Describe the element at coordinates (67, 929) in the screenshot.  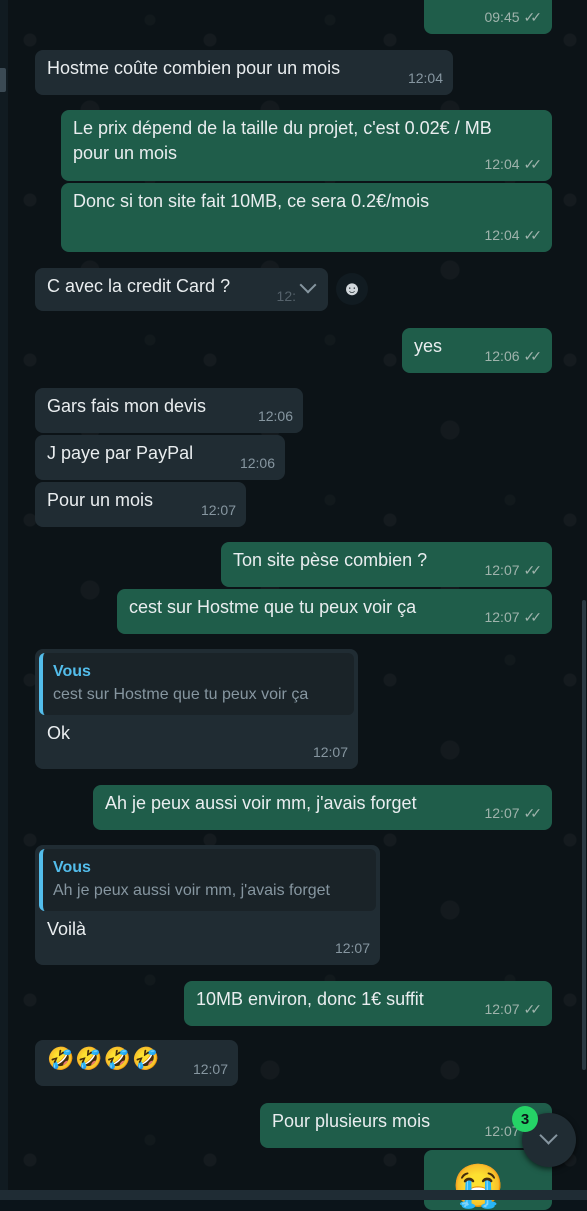
I see `message-text: Voilà` at that location.